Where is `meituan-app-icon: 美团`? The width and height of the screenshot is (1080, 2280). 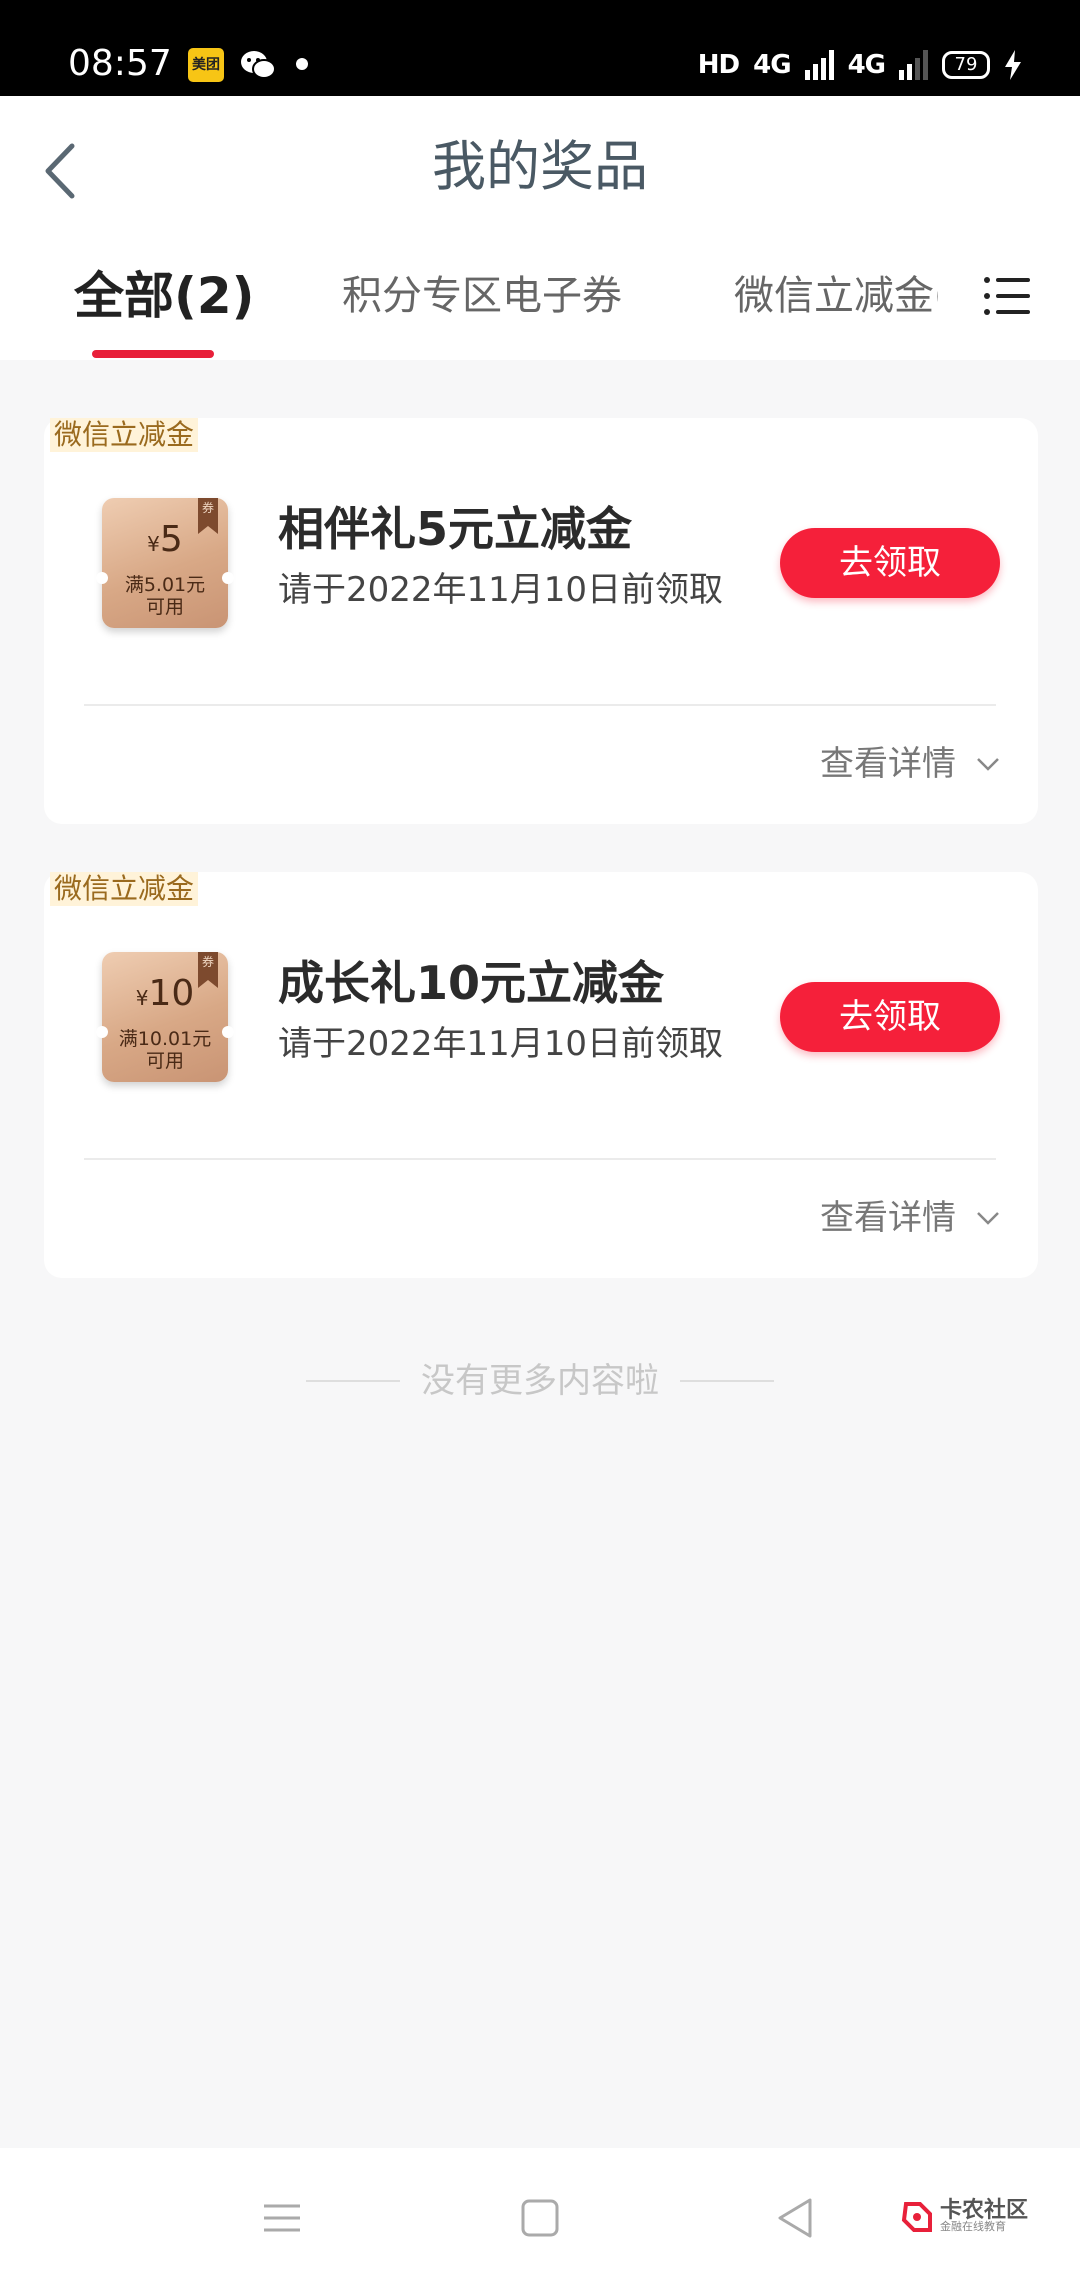
meituan-app-icon: 美团 is located at coordinates (206, 65).